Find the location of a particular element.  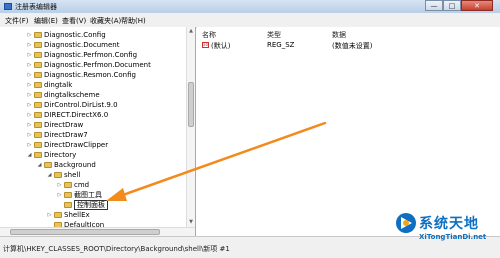

tree-item: ▷ DirectDraw is located at coordinates (55, 125).